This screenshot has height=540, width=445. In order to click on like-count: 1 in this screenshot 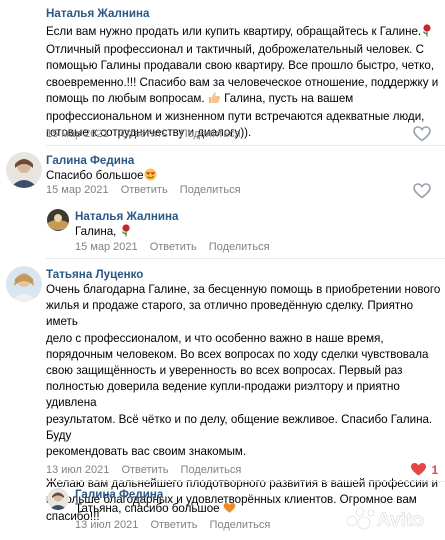, I will do `click(435, 469)`.